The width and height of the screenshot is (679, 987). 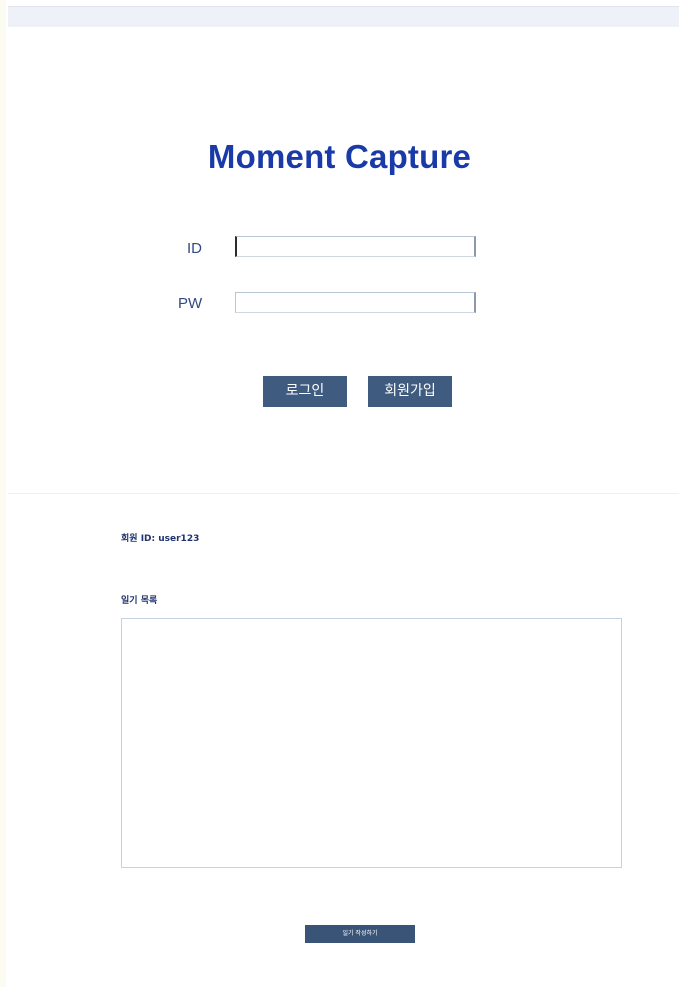 I want to click on pw-input, so click(x=355, y=302).